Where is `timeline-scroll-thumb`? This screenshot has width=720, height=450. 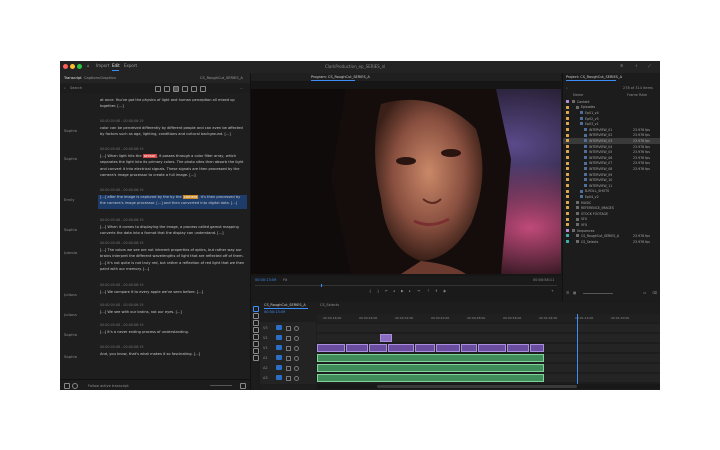
timeline-scroll-thumb is located at coordinates (477, 386).